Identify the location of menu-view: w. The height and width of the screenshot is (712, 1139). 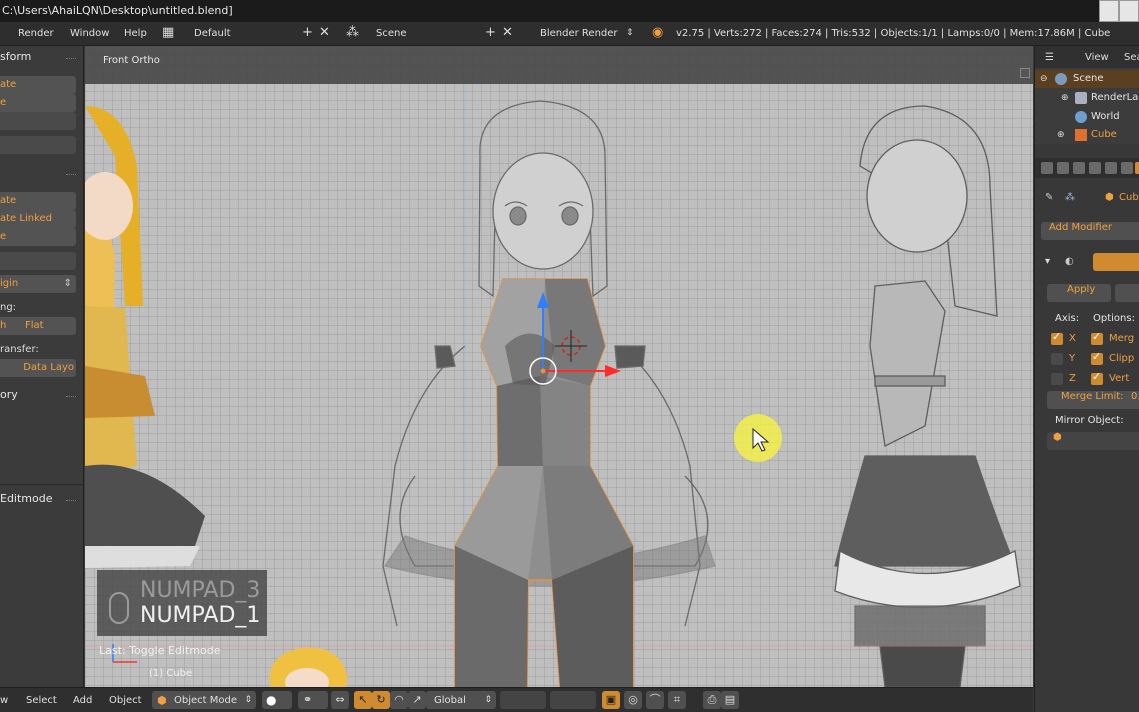
(4, 700).